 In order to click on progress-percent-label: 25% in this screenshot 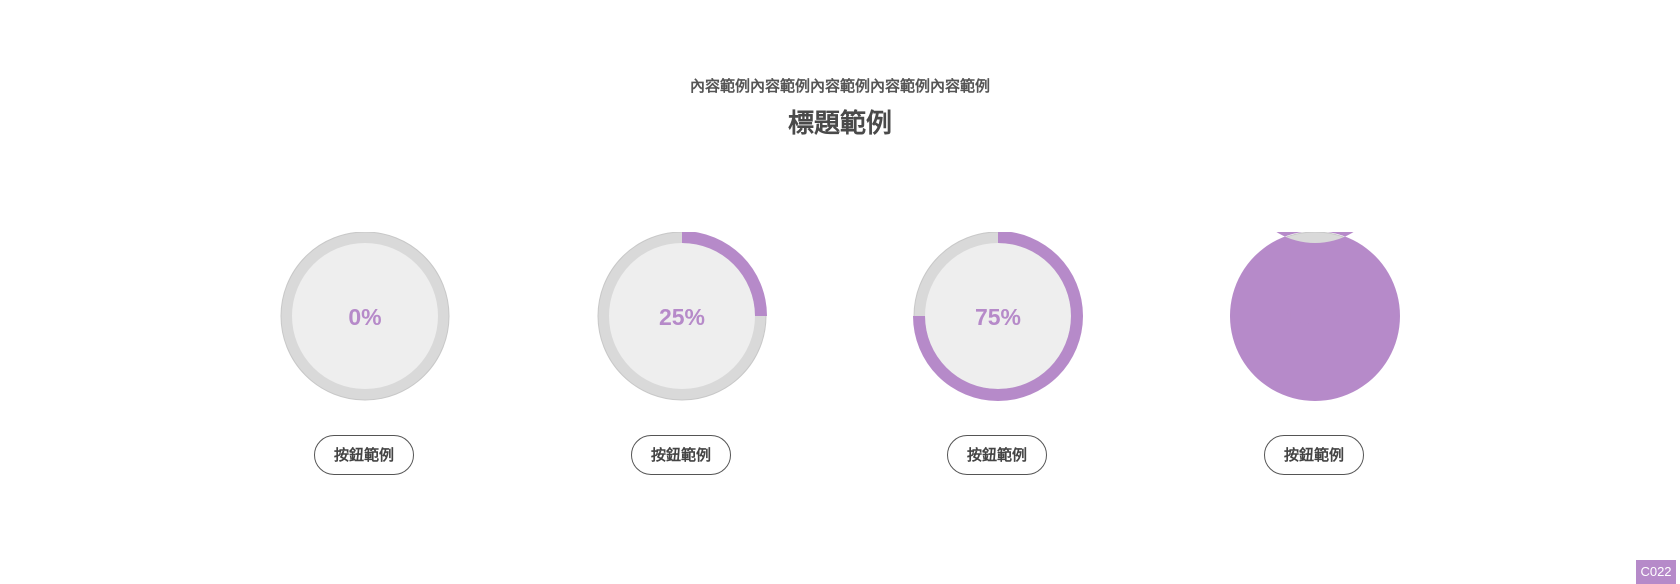, I will do `click(682, 317)`.